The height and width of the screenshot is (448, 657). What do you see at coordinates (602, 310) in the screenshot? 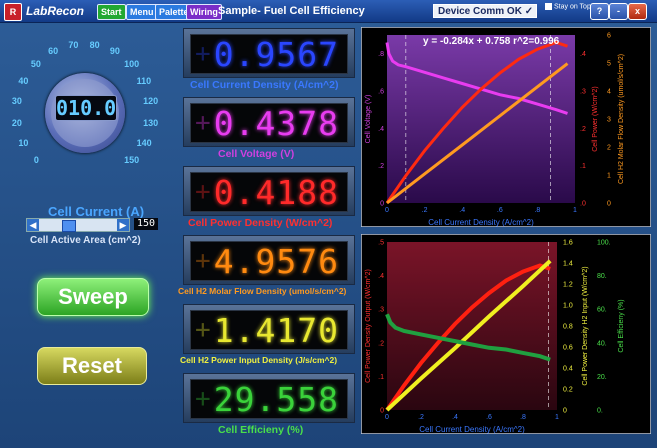
I see `y-tick-label: 60.` at bounding box center [602, 310].